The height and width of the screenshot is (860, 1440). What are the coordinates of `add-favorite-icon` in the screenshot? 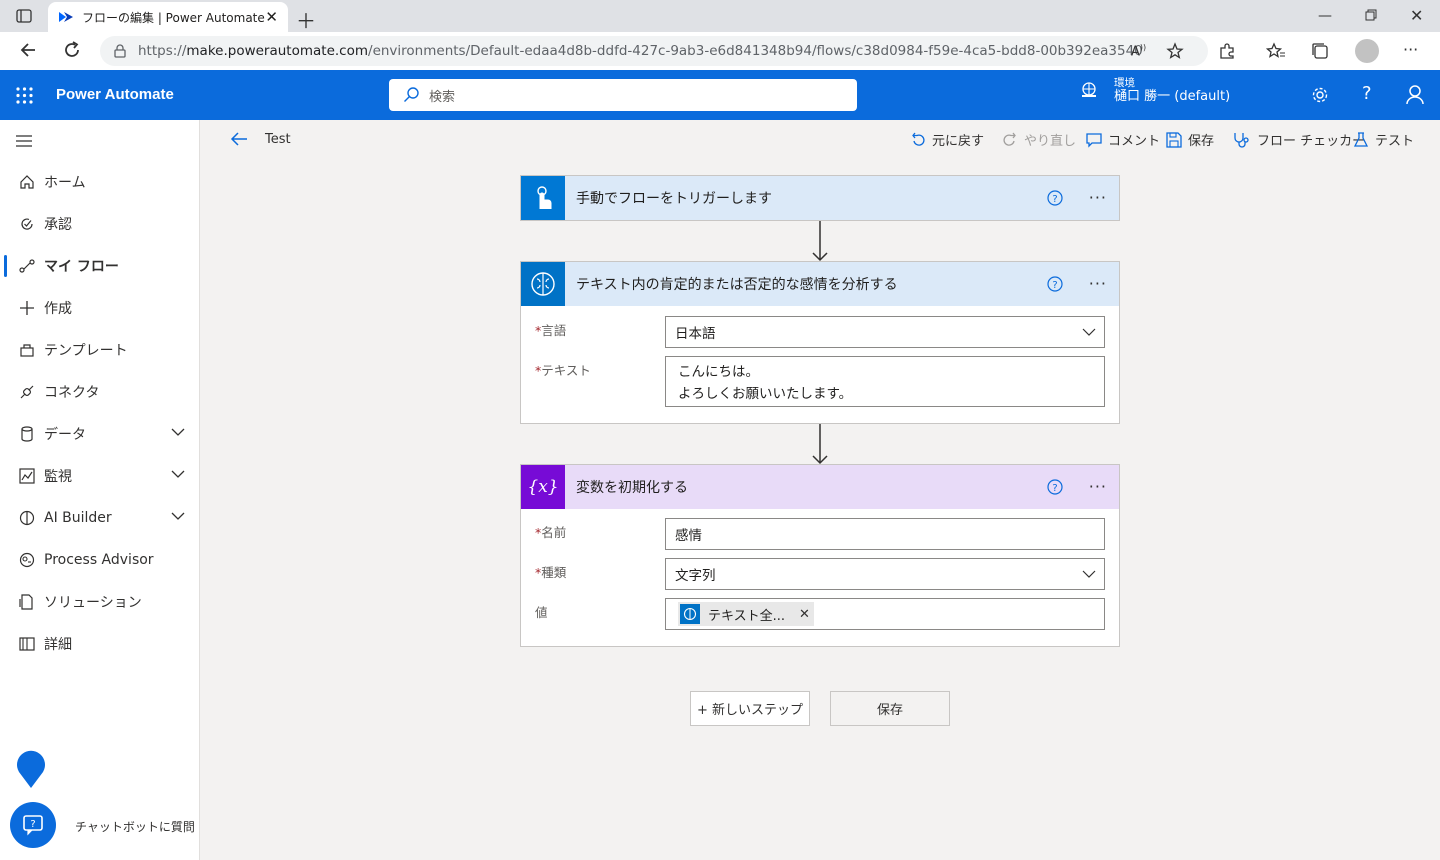 It's located at (1176, 51).